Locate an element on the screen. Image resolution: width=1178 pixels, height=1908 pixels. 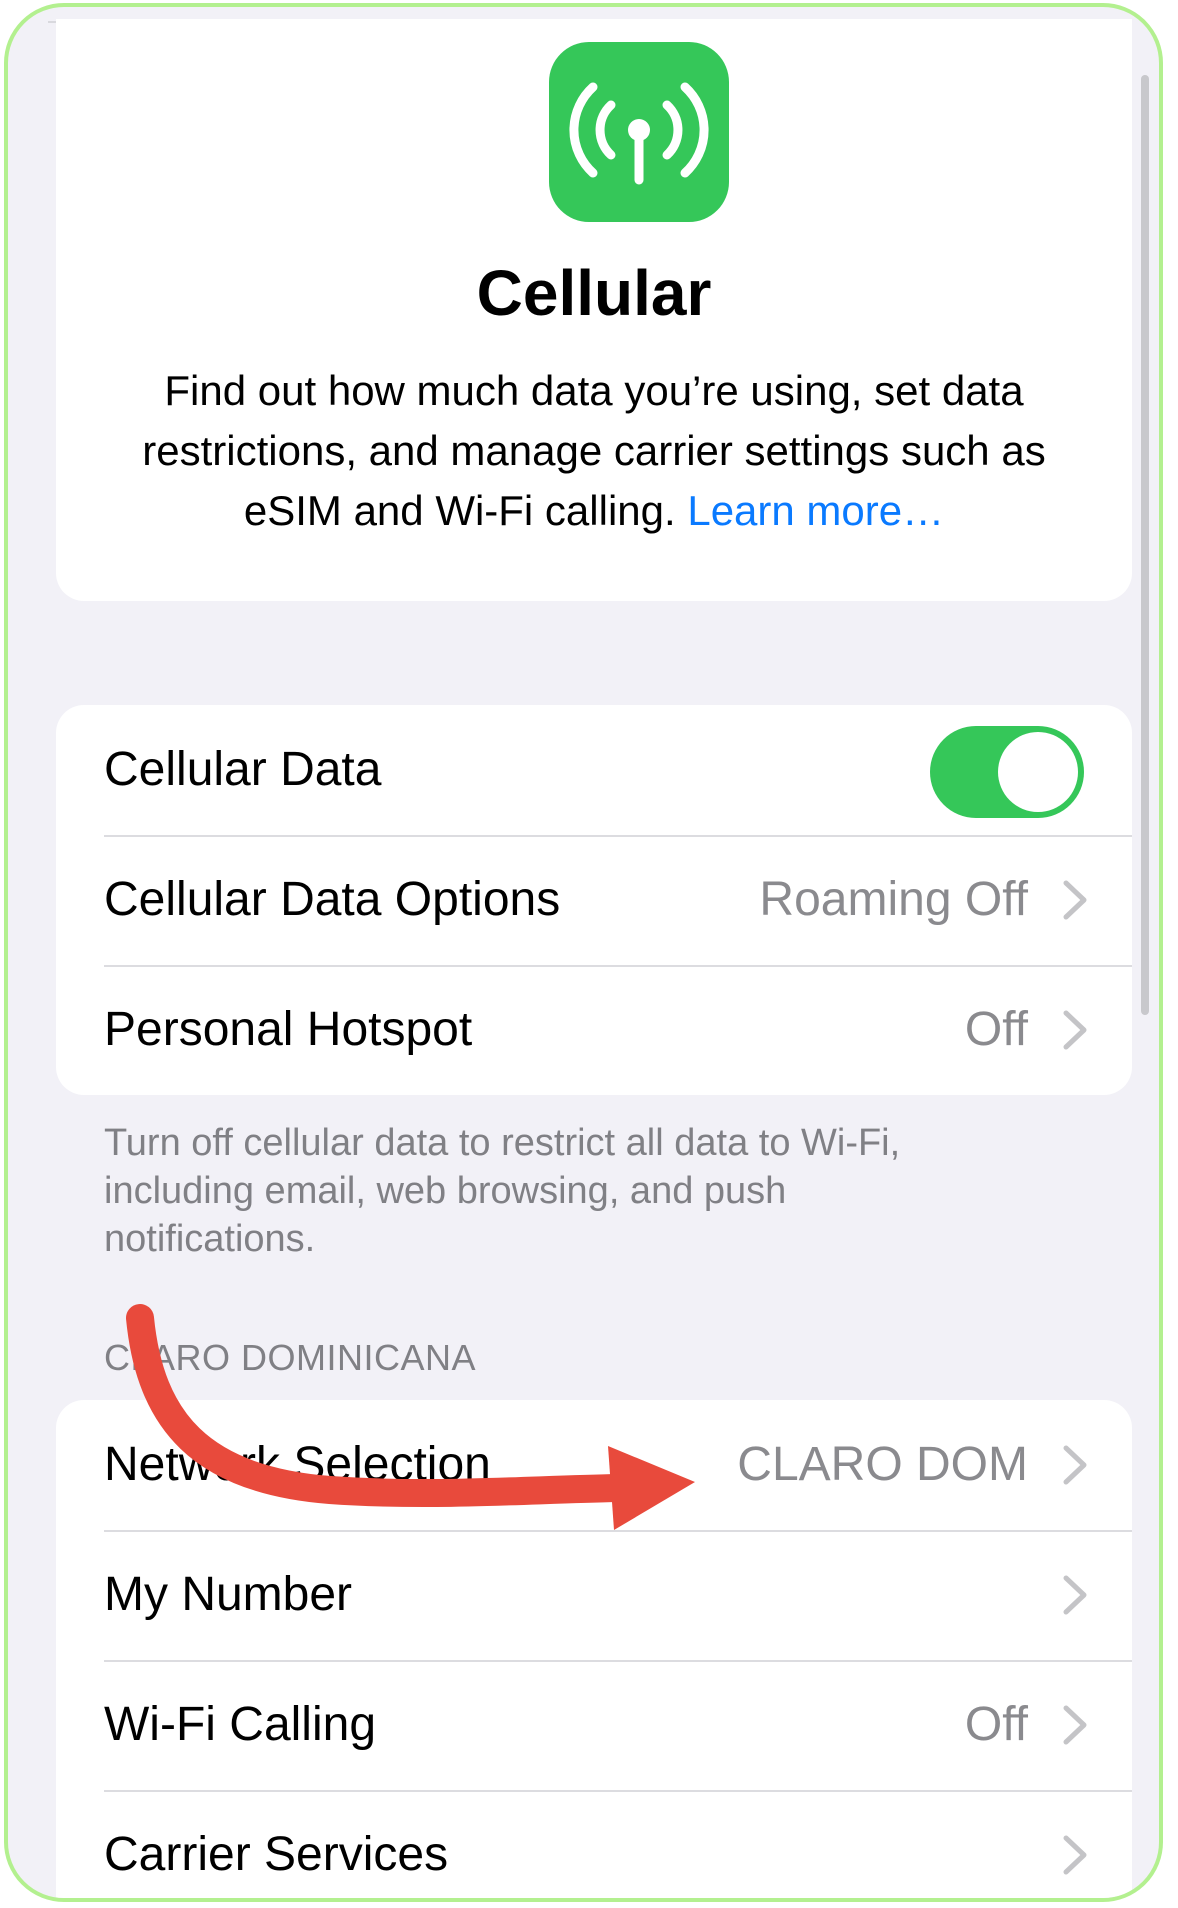
my-number-label: My Number is located at coordinates (228, 1594).